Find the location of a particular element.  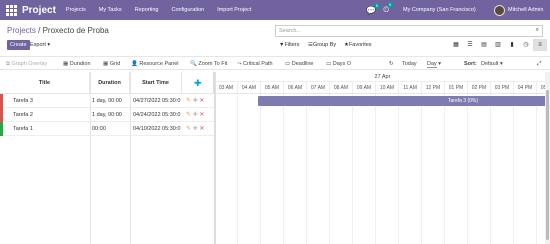

timeline-hour: 02 PM is located at coordinates (479, 87).